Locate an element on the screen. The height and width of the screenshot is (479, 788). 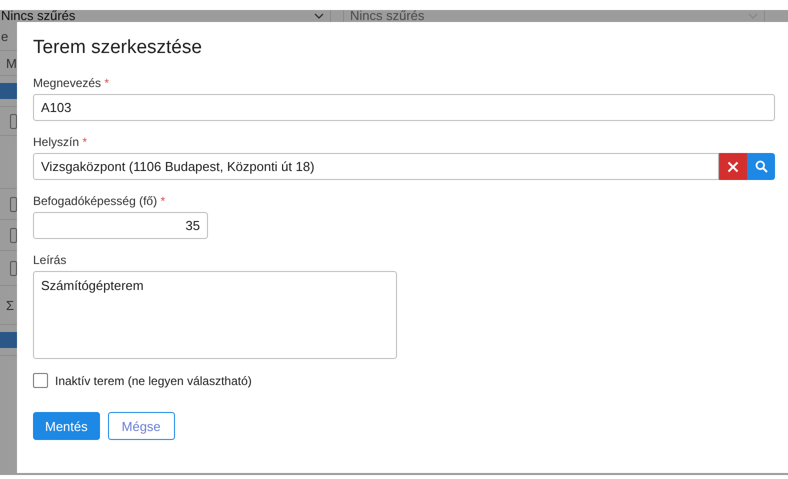
location-field: Vizsgaközpont (1106 Budapest, Központi út 18) is located at coordinates (376, 166).